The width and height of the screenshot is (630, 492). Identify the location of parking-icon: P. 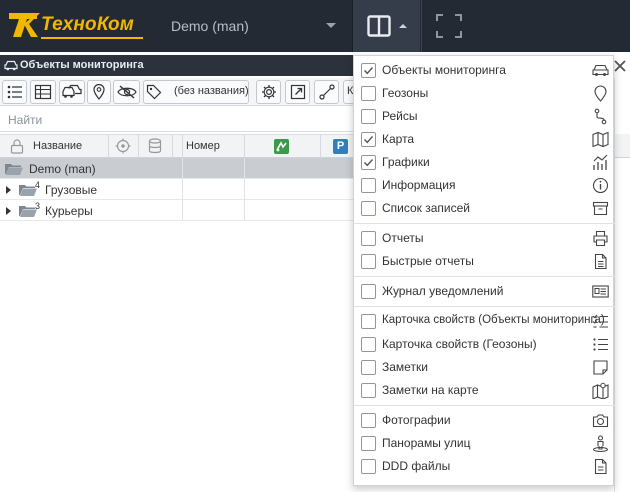
(340, 146).